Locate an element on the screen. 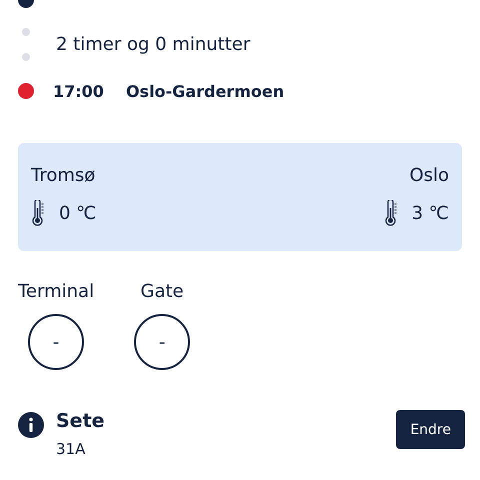 Image resolution: width=480 pixels, height=480 pixels. flight-duration: 2 timer og 0 minutter is located at coordinates (153, 44).